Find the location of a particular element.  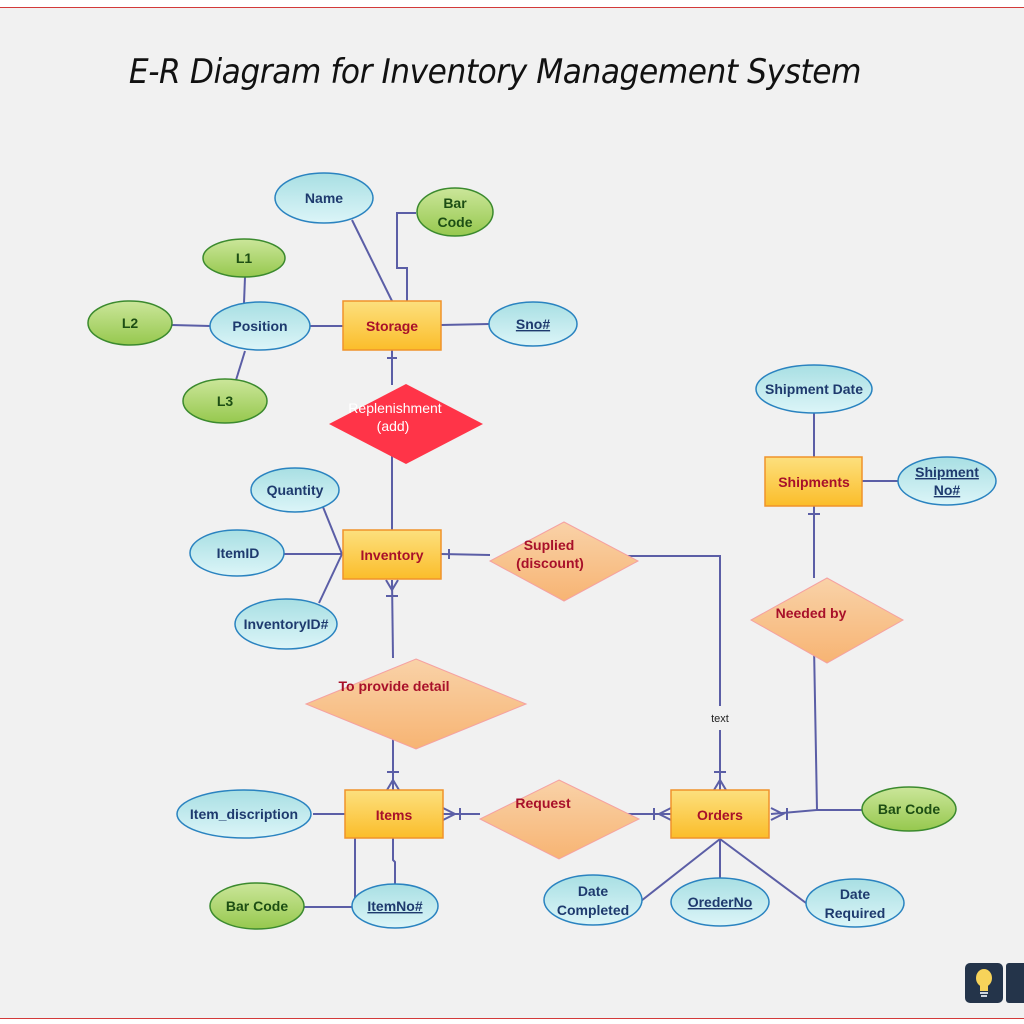

attribute-inventoryid: InventoryID# is located at coordinates (286, 624).